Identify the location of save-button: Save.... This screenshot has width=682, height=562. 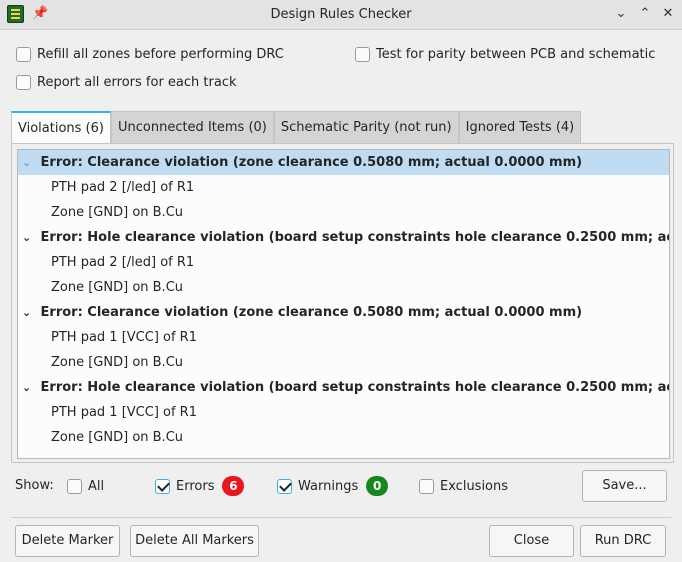
(624, 486).